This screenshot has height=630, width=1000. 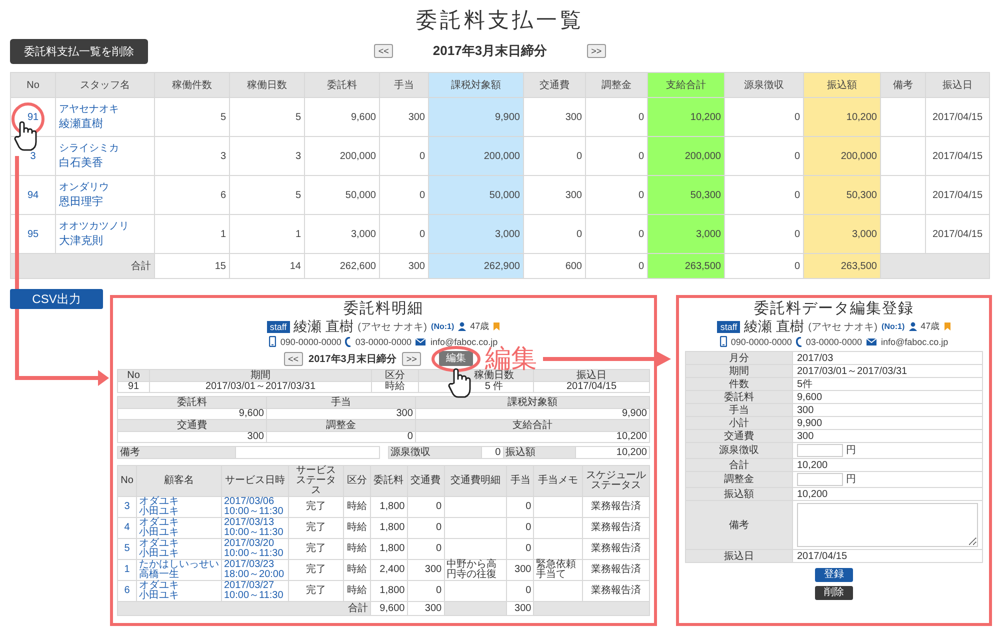 What do you see at coordinates (739, 465) in the screenshot?
I see `row-header: 合計` at bounding box center [739, 465].